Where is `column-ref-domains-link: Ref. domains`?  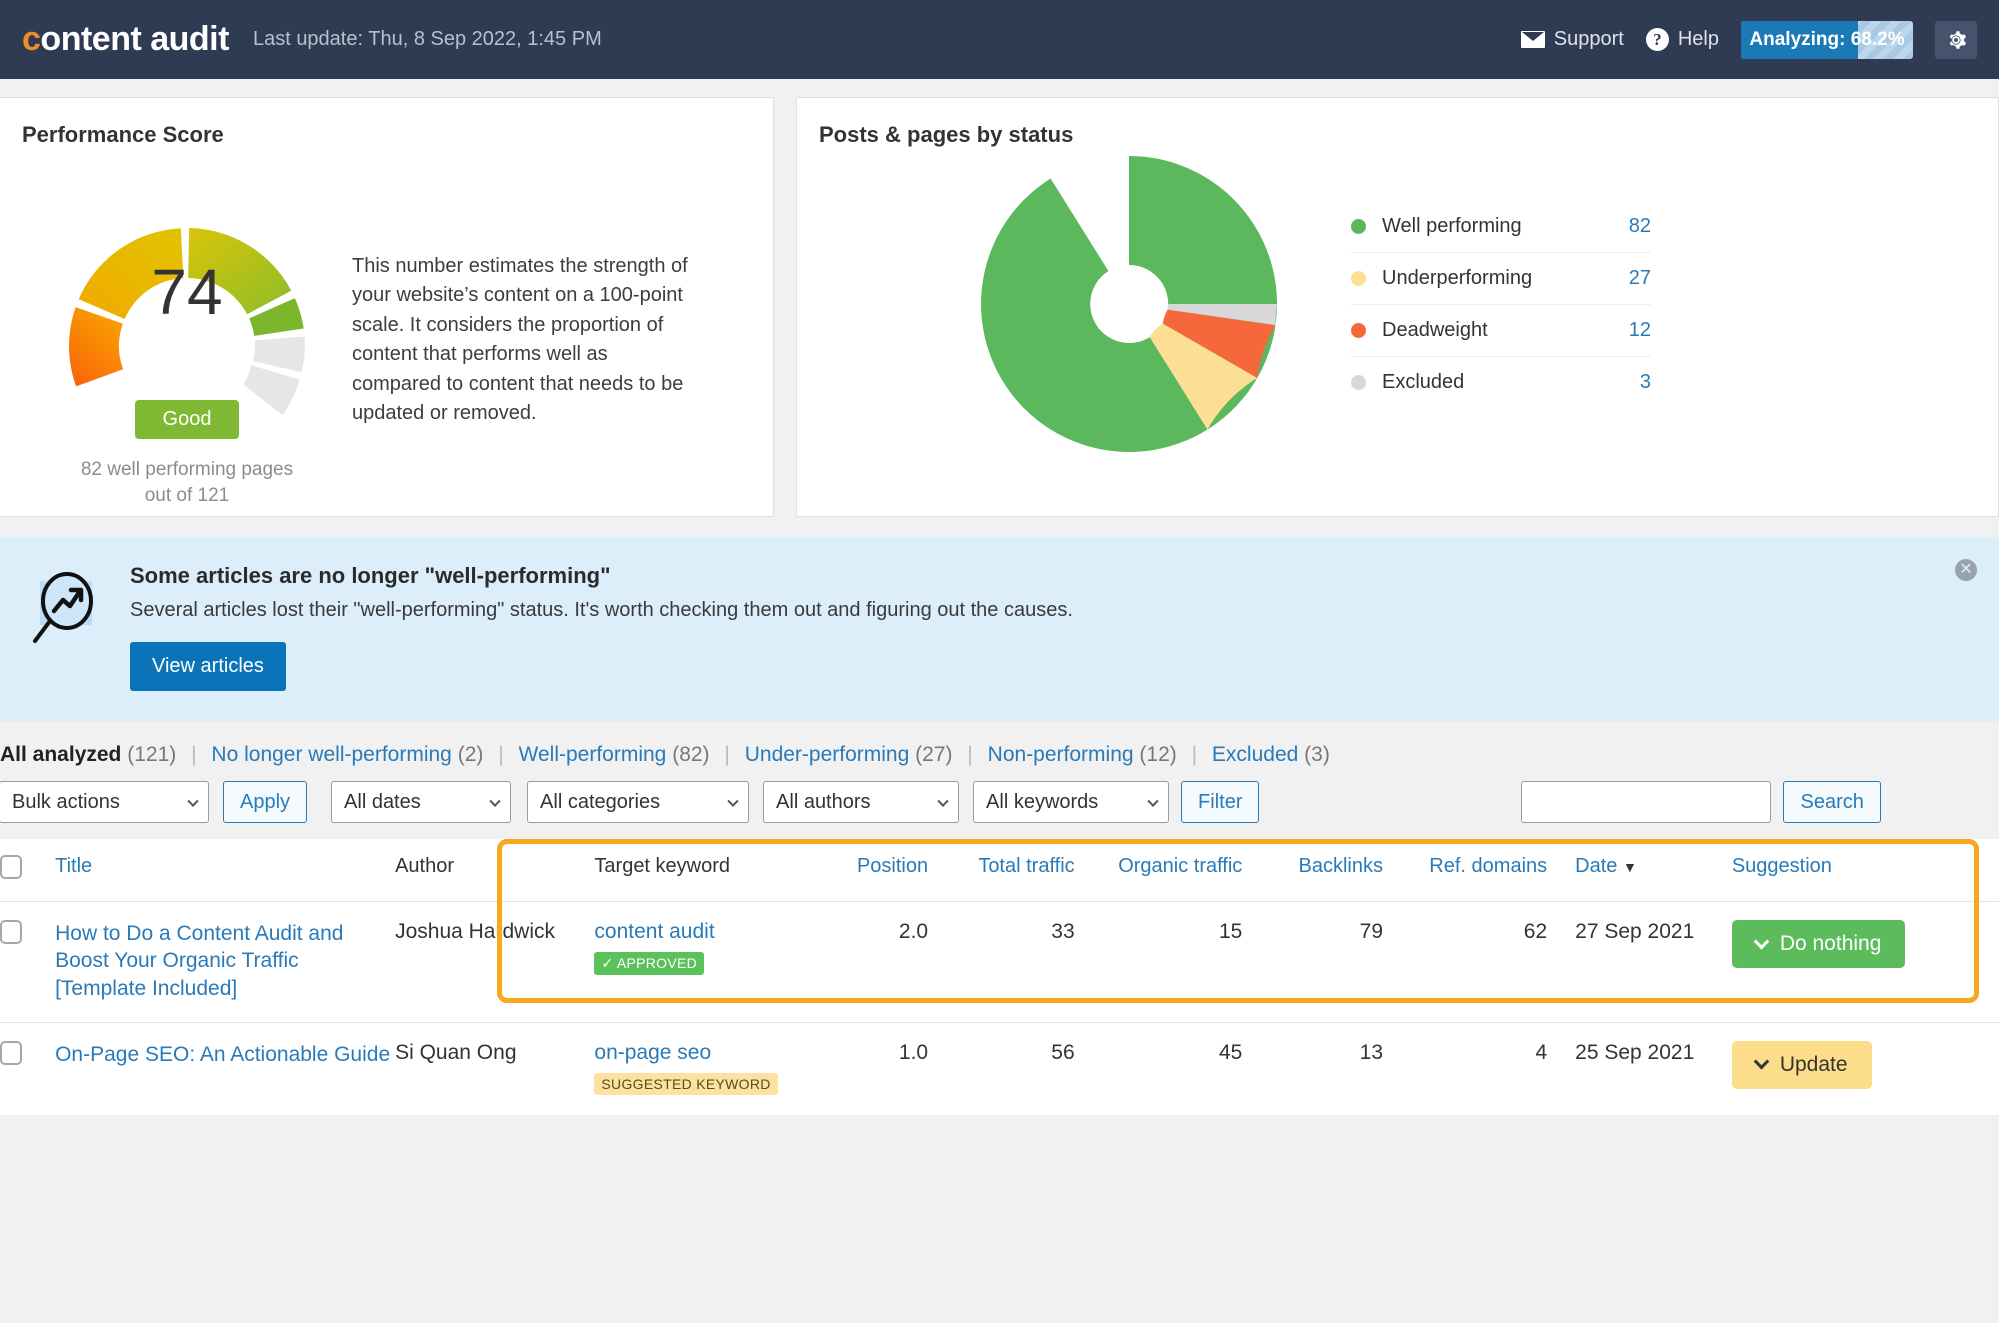 column-ref-domains-link: Ref. domains is located at coordinates (1488, 866).